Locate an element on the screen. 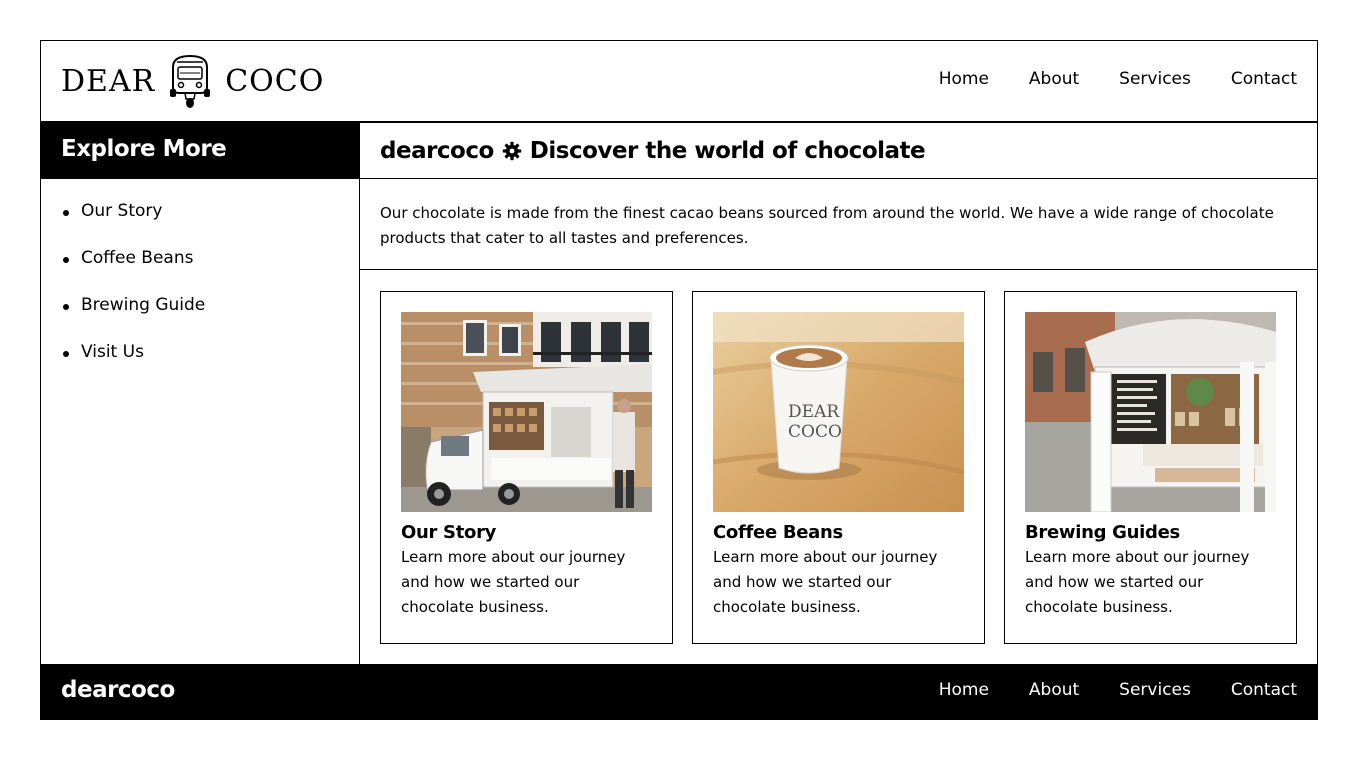 The height and width of the screenshot is (760, 1358). gear-icon is located at coordinates (511, 150).